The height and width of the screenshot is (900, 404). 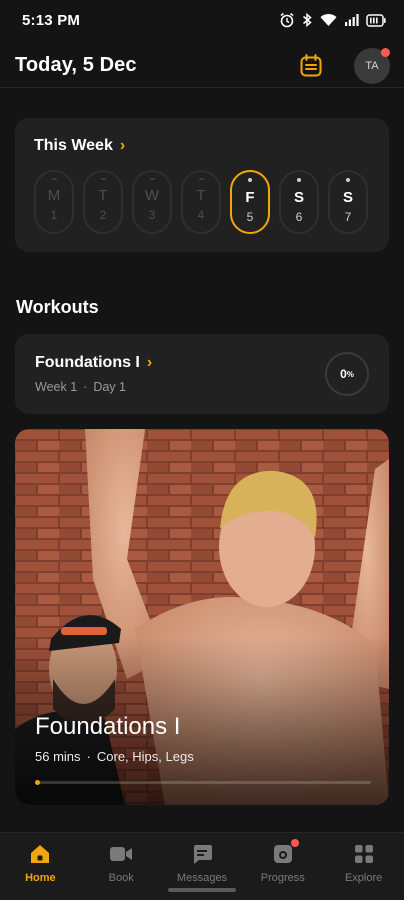 I want to click on battery-icon, so click(x=376, y=20).